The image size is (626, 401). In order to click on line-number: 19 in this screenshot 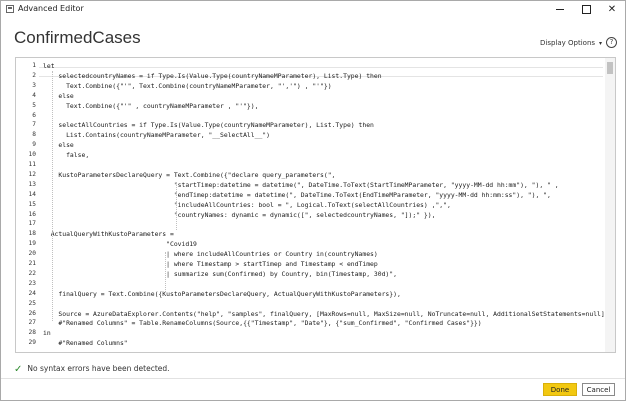, I will do `click(32, 244)`.